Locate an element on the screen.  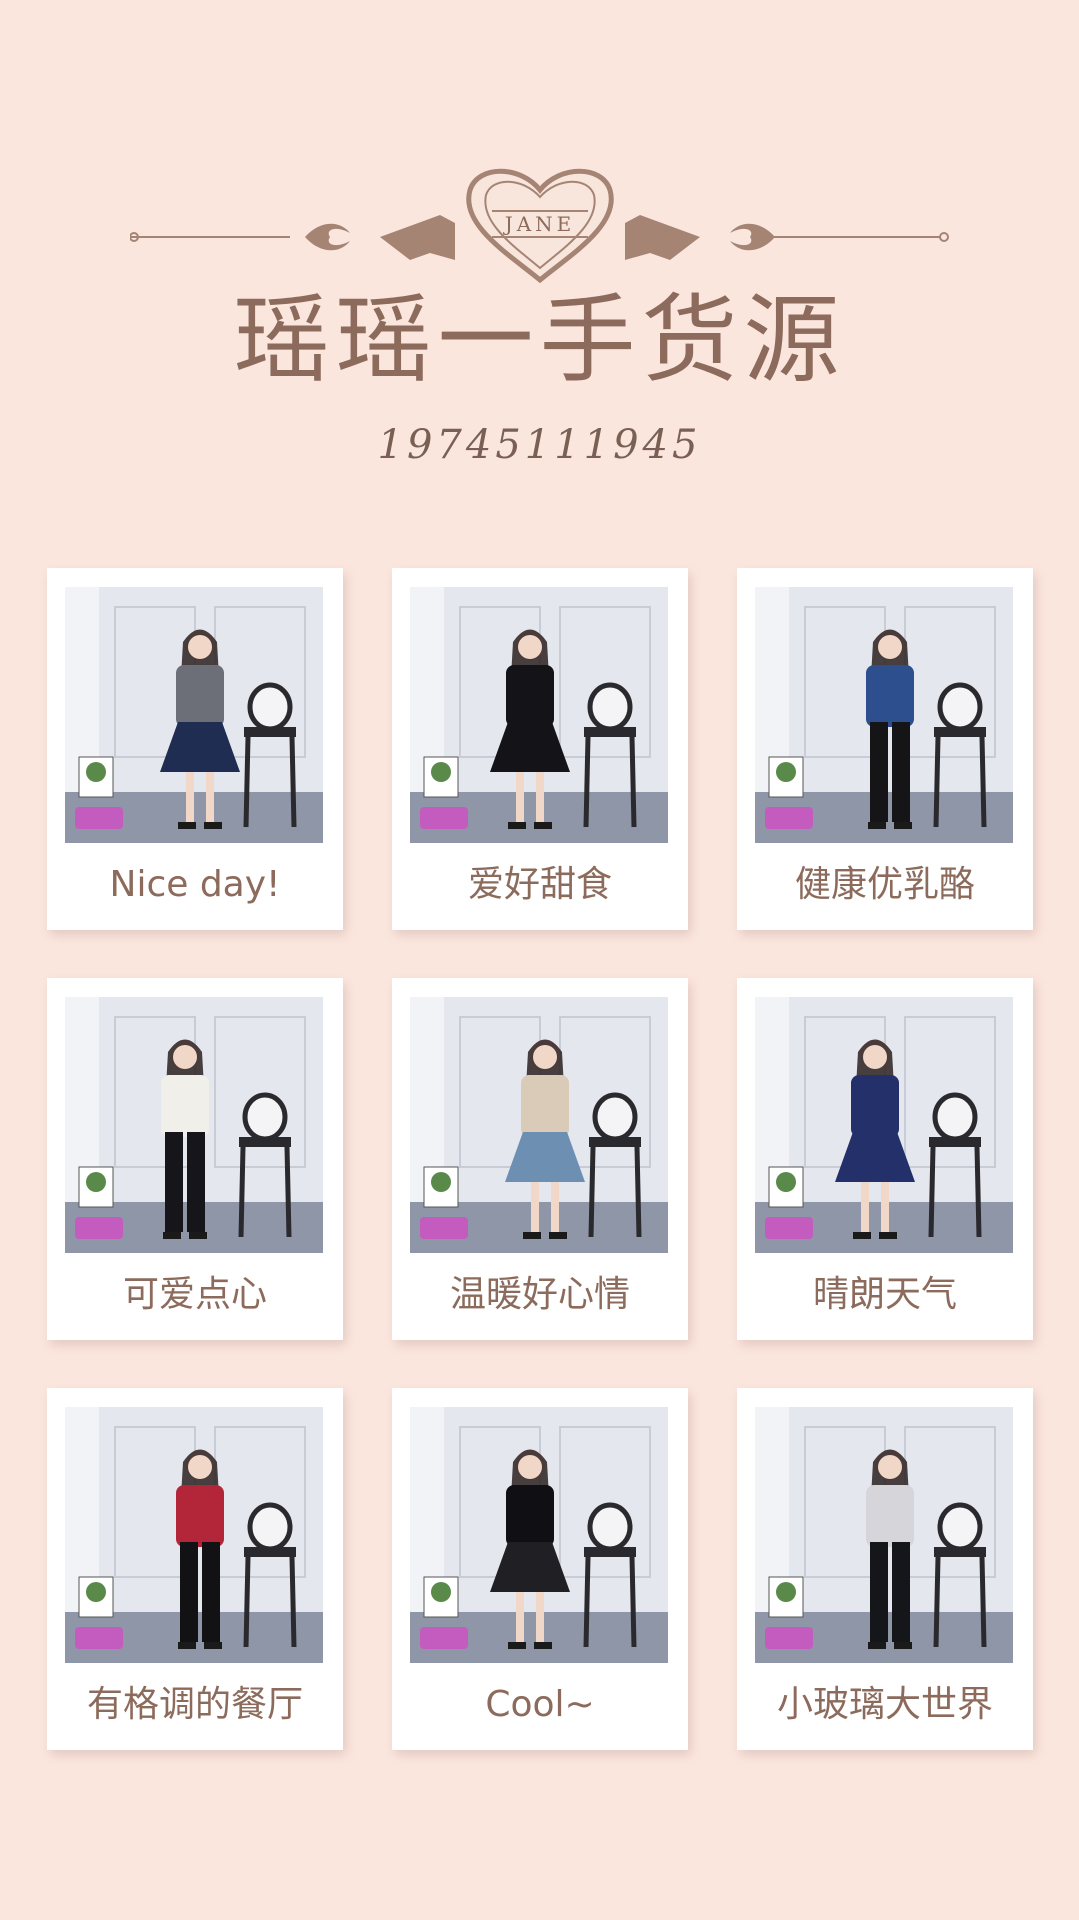
outfit-label: 晴朗天气 is located at coordinates (884, 1294).